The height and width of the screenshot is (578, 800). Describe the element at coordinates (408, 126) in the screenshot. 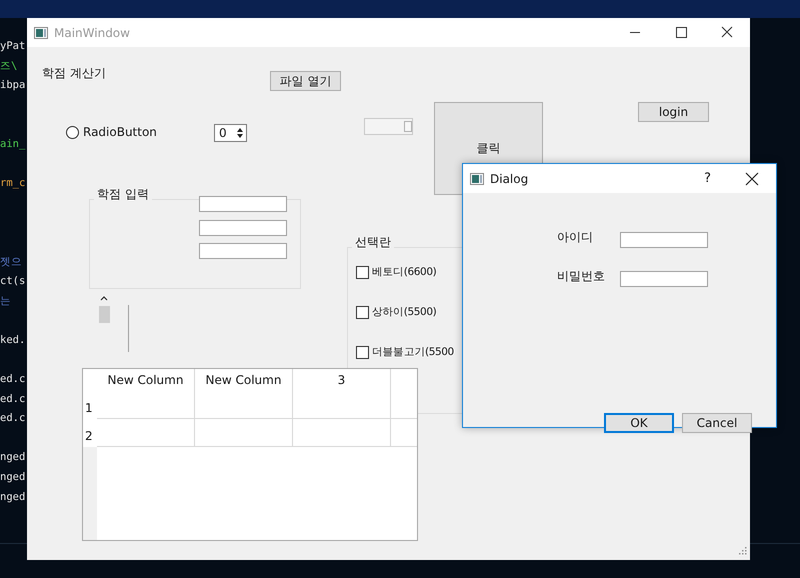

I see `slider-thumb` at that location.